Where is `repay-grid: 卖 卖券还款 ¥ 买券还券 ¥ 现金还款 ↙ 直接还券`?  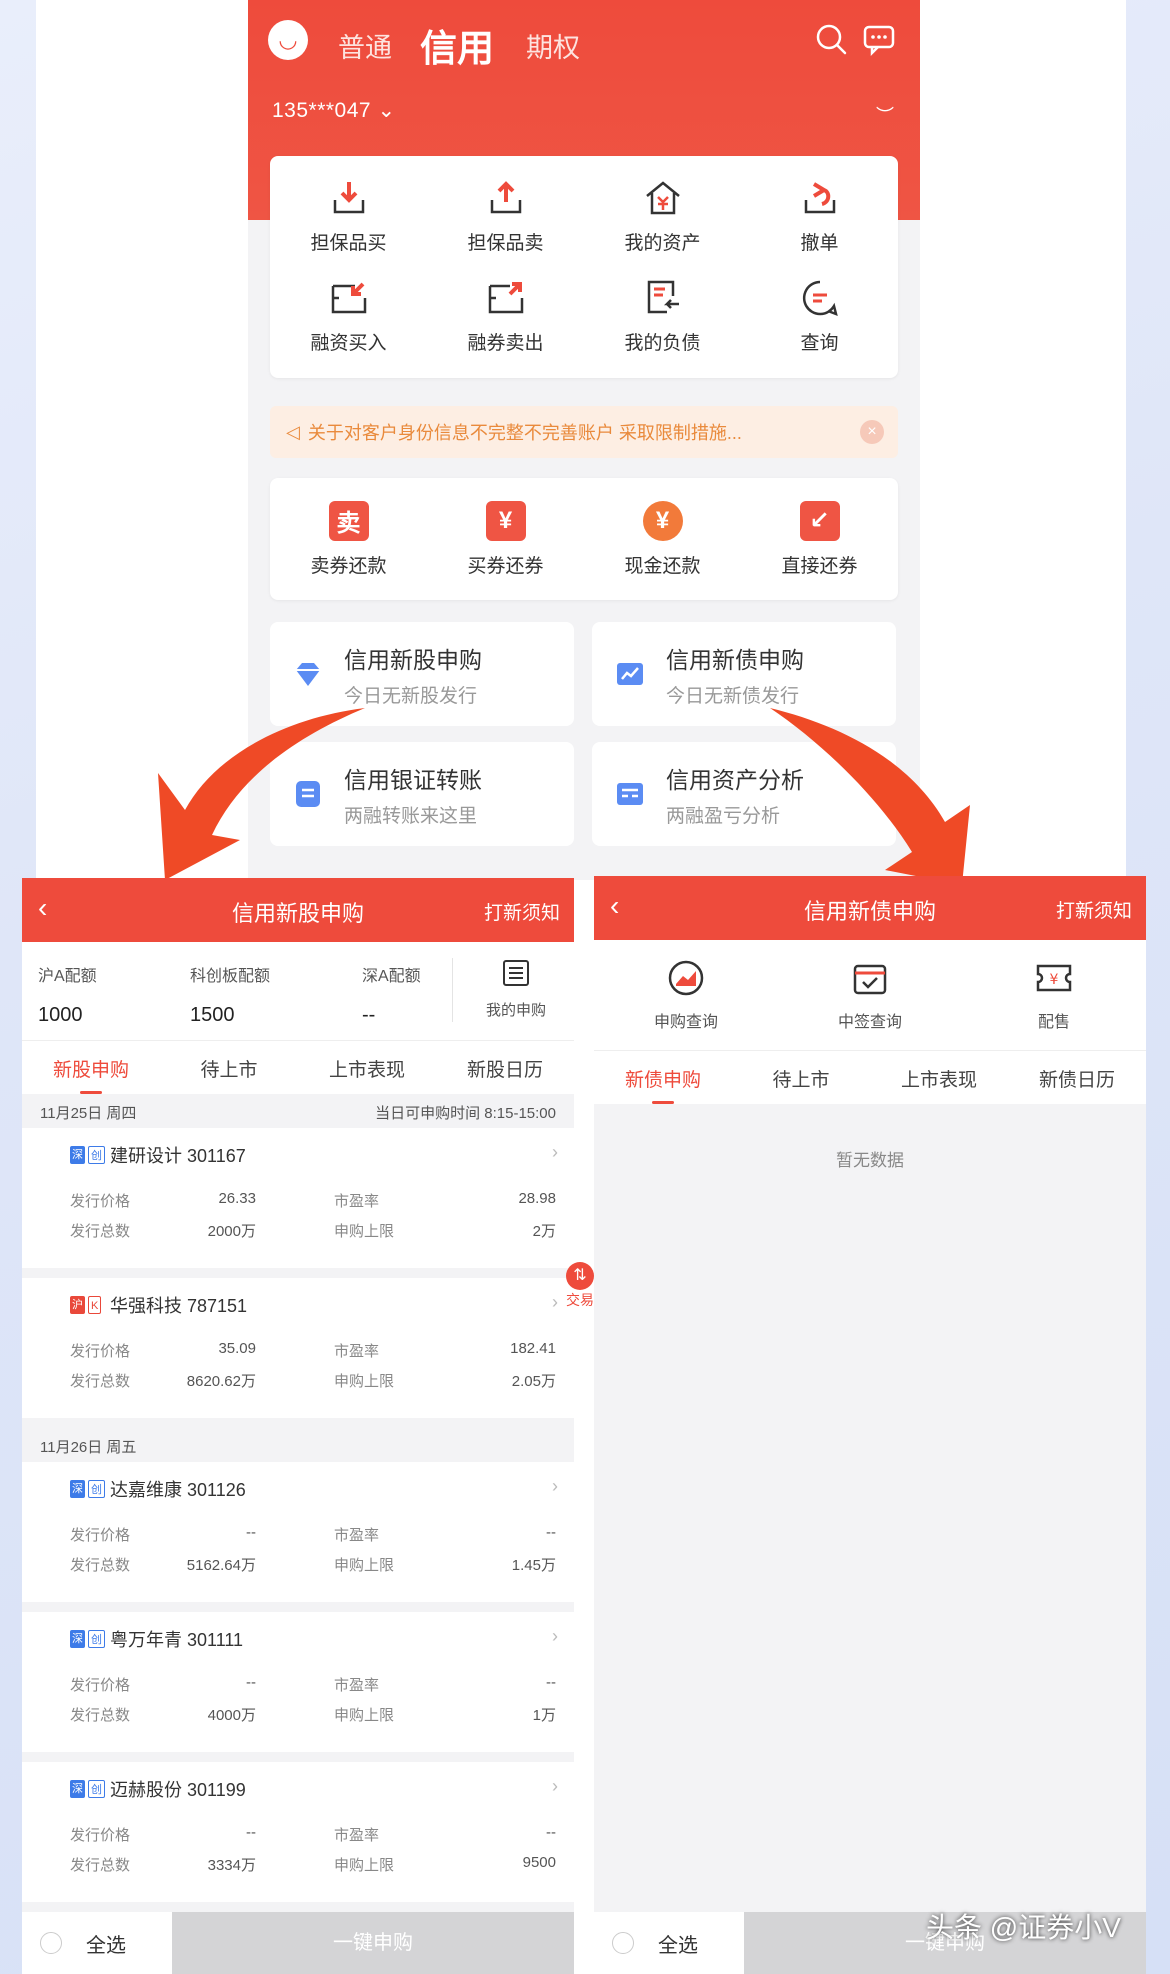
repay-grid: 卖 卖券还款 ¥ 买券还券 ¥ 现金还款 ↙ 直接还券 is located at coordinates (584, 539).